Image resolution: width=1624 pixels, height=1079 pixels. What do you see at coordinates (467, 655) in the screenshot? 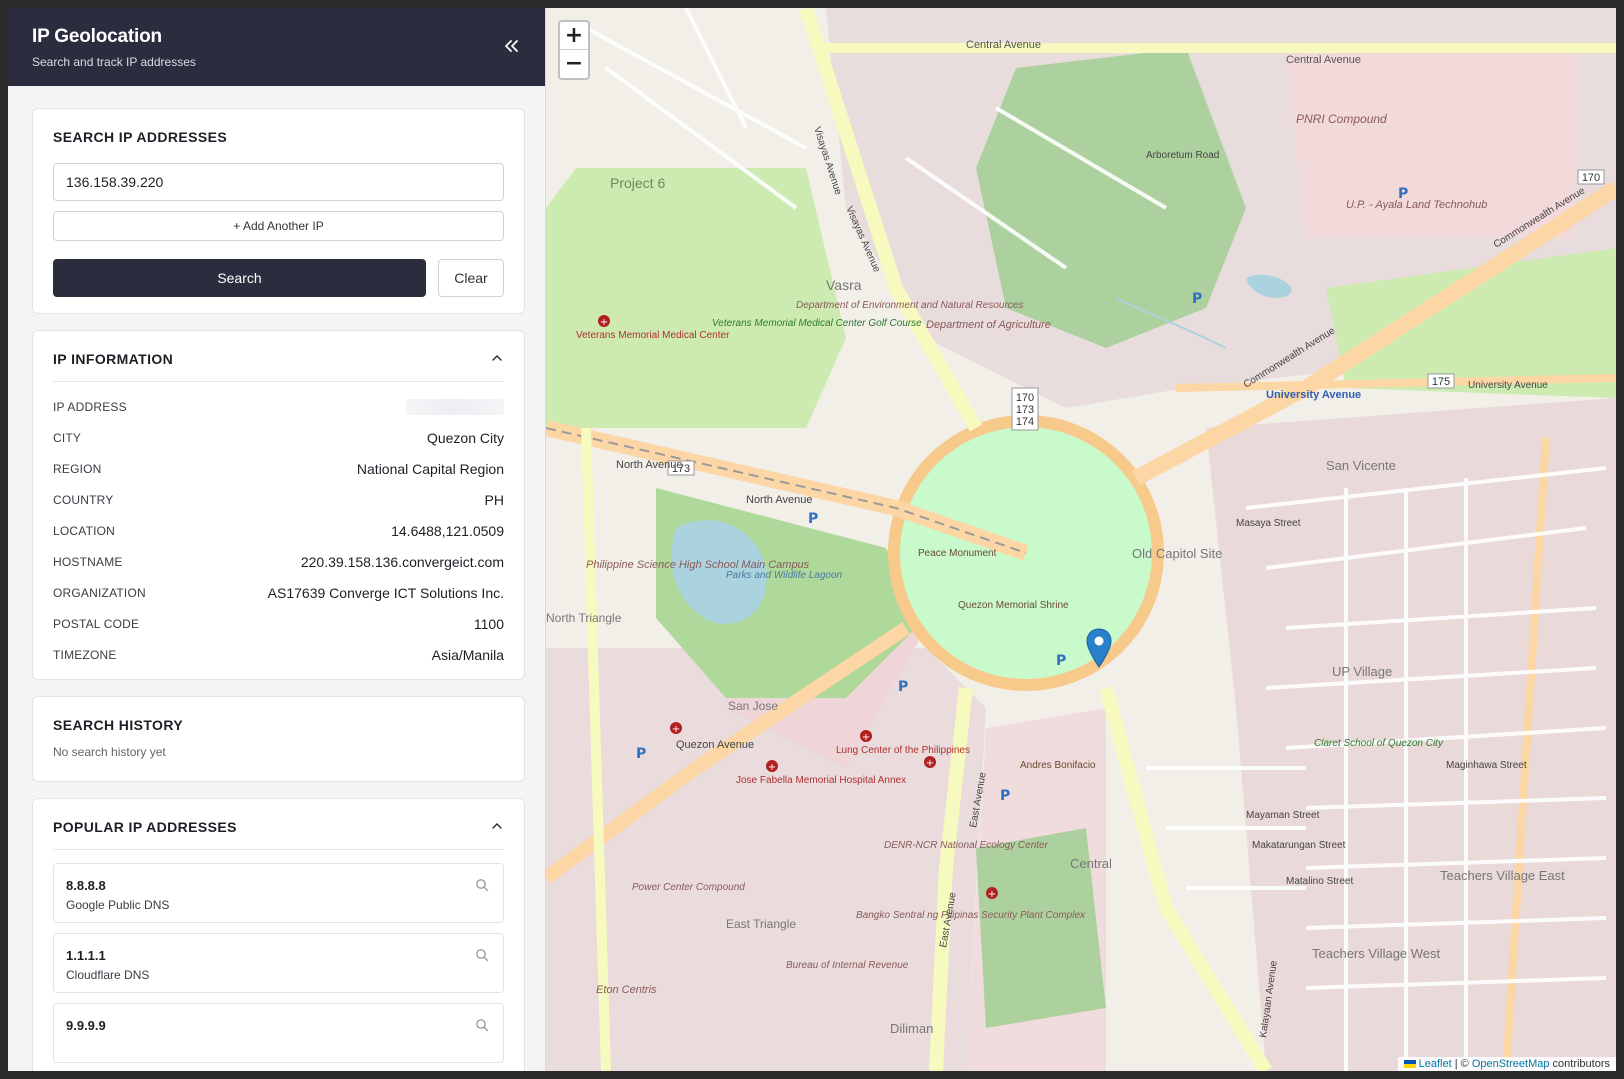
I see `info-value: Asia/Manila` at bounding box center [467, 655].